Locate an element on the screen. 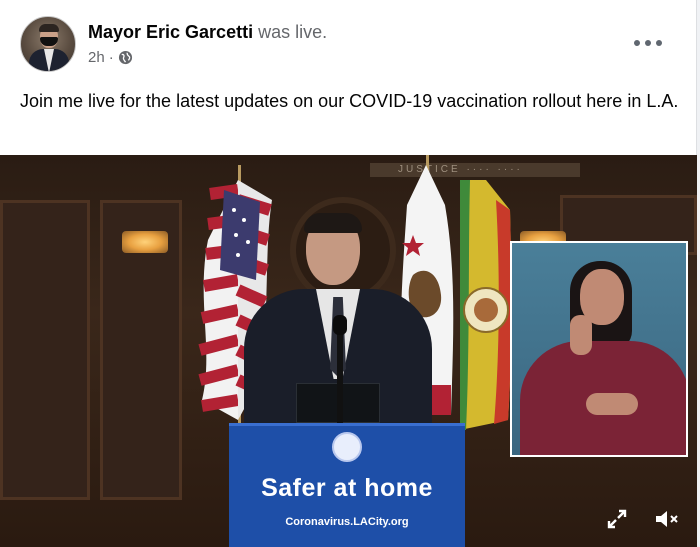 The height and width of the screenshot is (547, 700). podium: Safer at home Coronavirus.LACity.org is located at coordinates (347, 485).